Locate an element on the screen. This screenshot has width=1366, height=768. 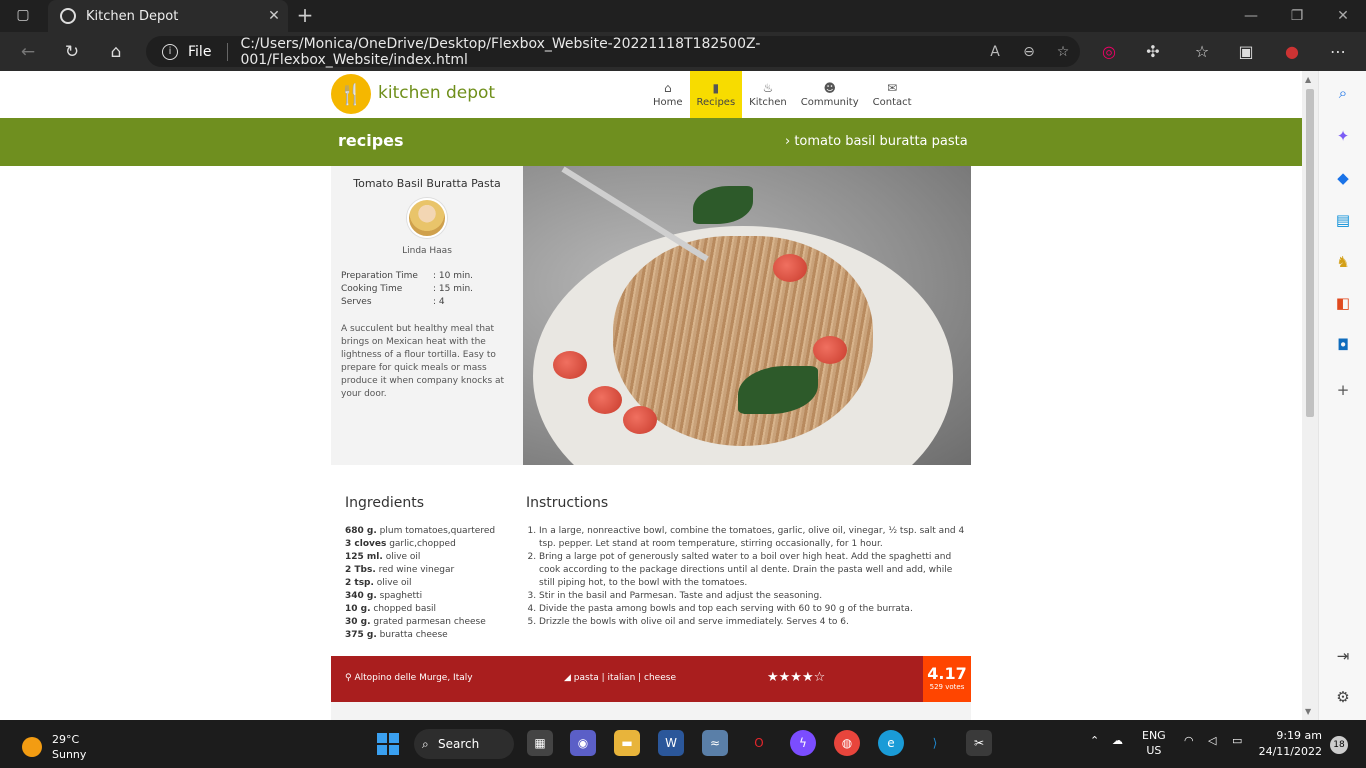
tags-text: pasta | italian | cheese is located at coordinates (625, 678).